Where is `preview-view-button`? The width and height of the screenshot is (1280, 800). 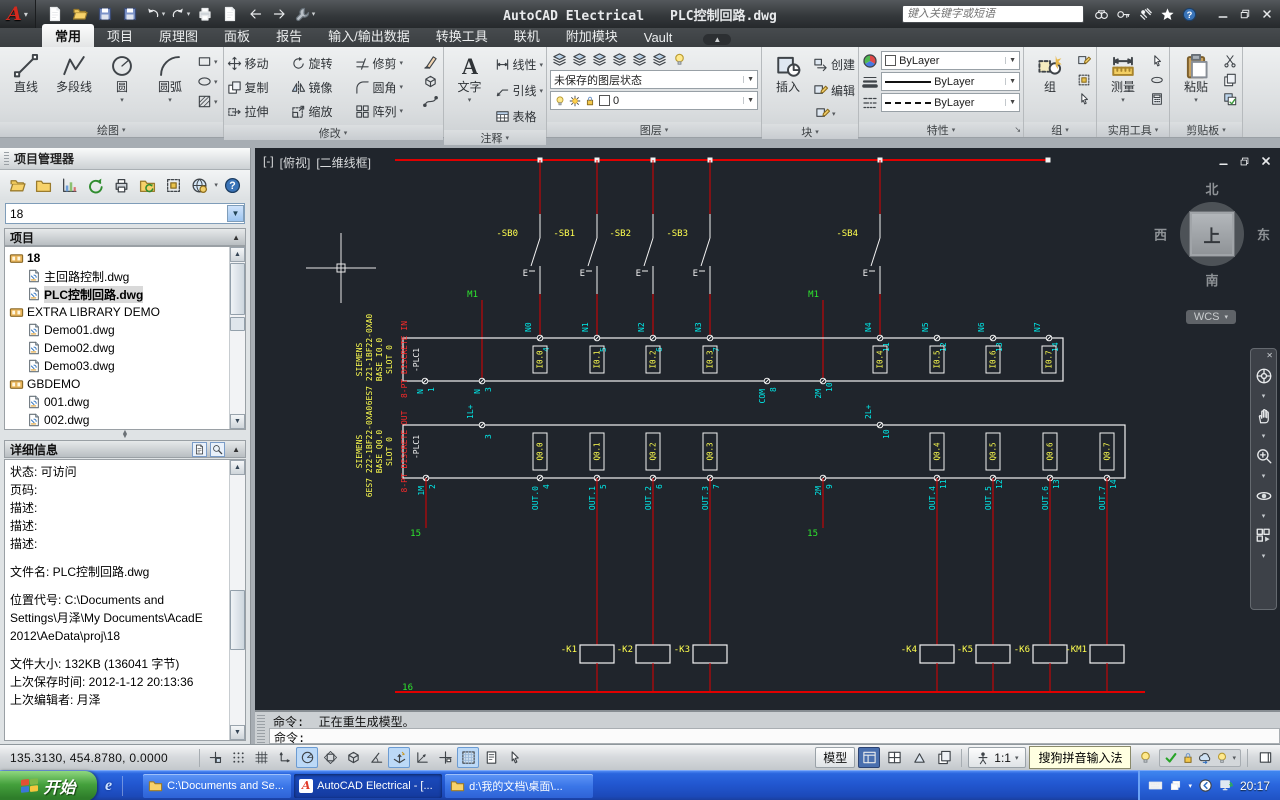
preview-view-button is located at coordinates (218, 449).